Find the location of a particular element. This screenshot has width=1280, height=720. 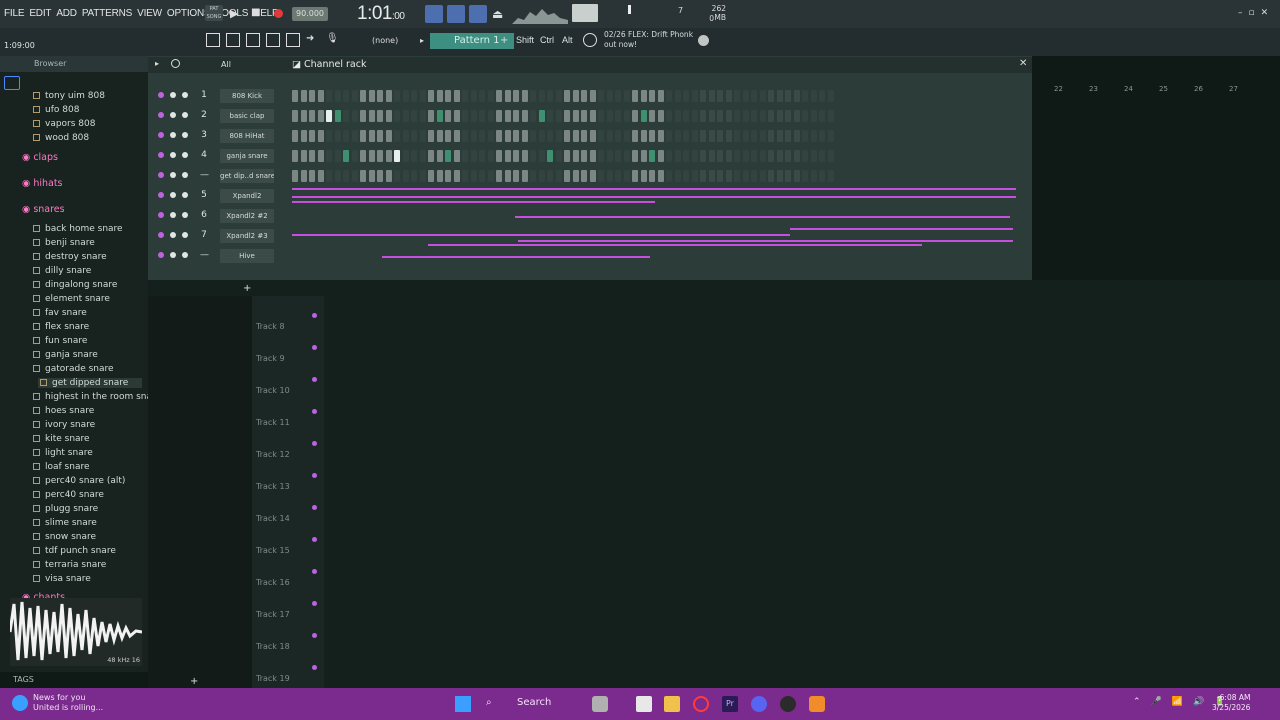

channel-row: 2 basic clap is located at coordinates (585, 116).